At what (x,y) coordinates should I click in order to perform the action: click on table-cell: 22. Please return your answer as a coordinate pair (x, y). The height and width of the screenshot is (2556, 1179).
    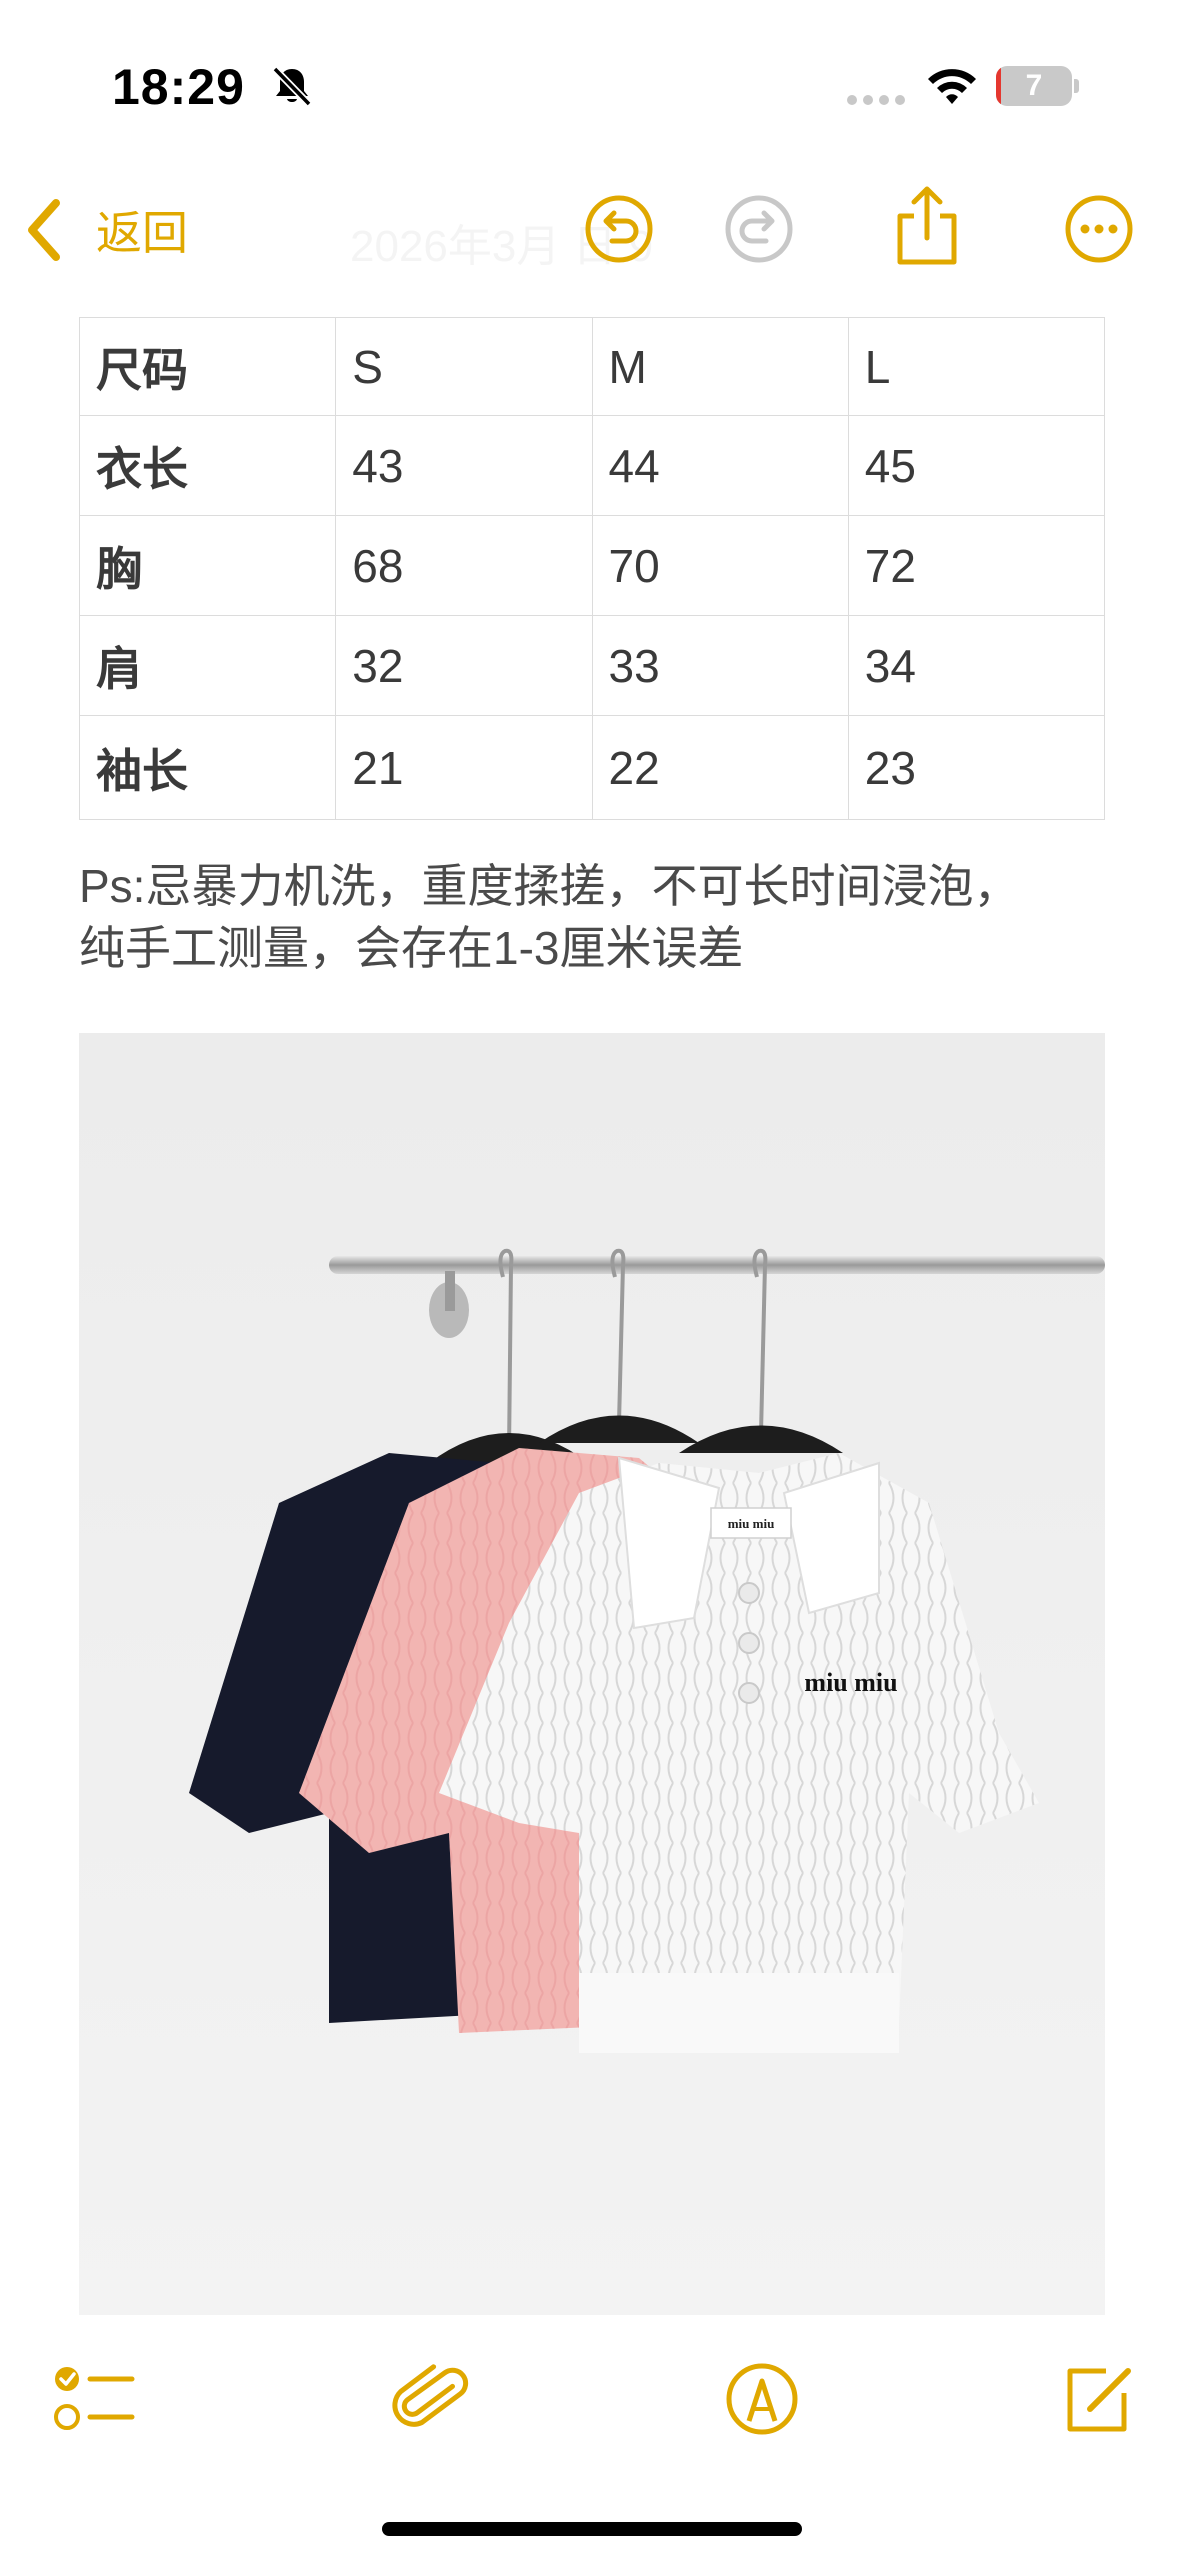
    Looking at the image, I should click on (720, 767).